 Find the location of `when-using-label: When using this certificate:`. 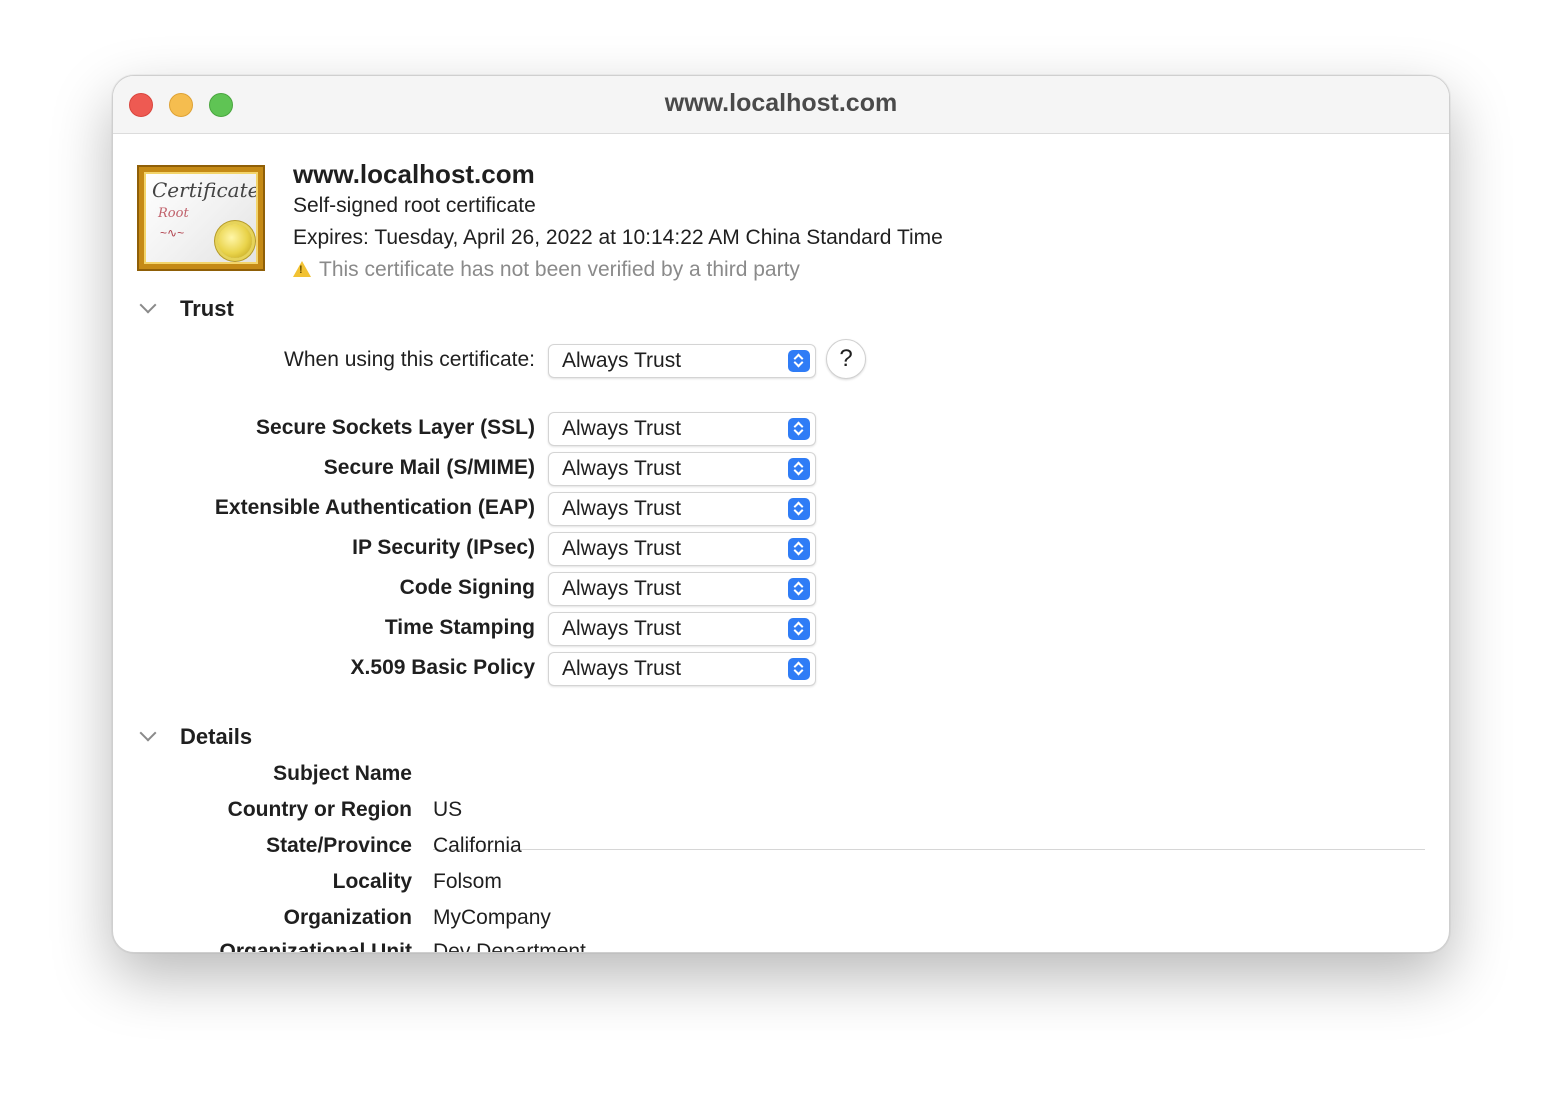

when-using-label: When using this certificate: is located at coordinates (409, 359).